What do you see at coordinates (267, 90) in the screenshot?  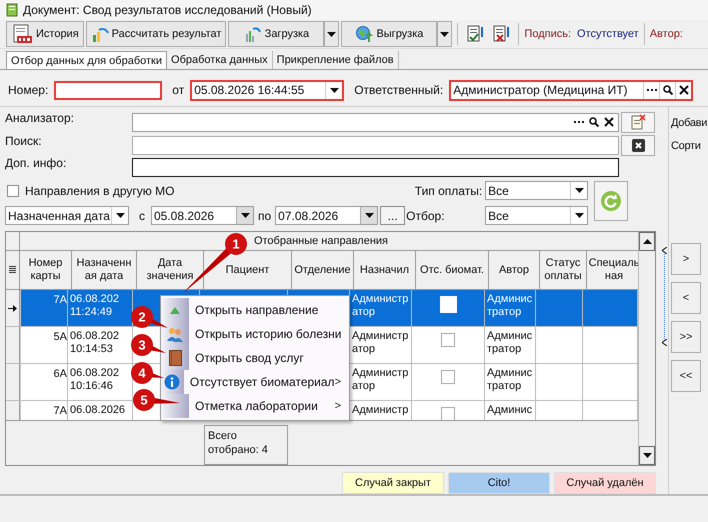 I see `date-time-field: 05.08.2026 16:44:55` at bounding box center [267, 90].